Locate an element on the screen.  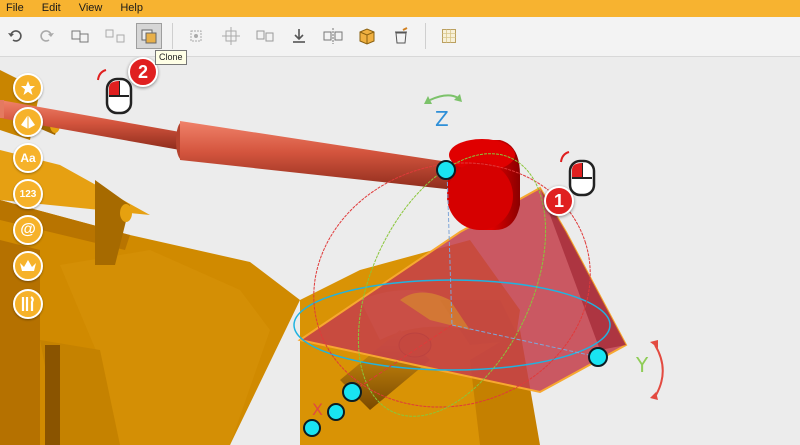
grid-button is located at coordinates (449, 36).